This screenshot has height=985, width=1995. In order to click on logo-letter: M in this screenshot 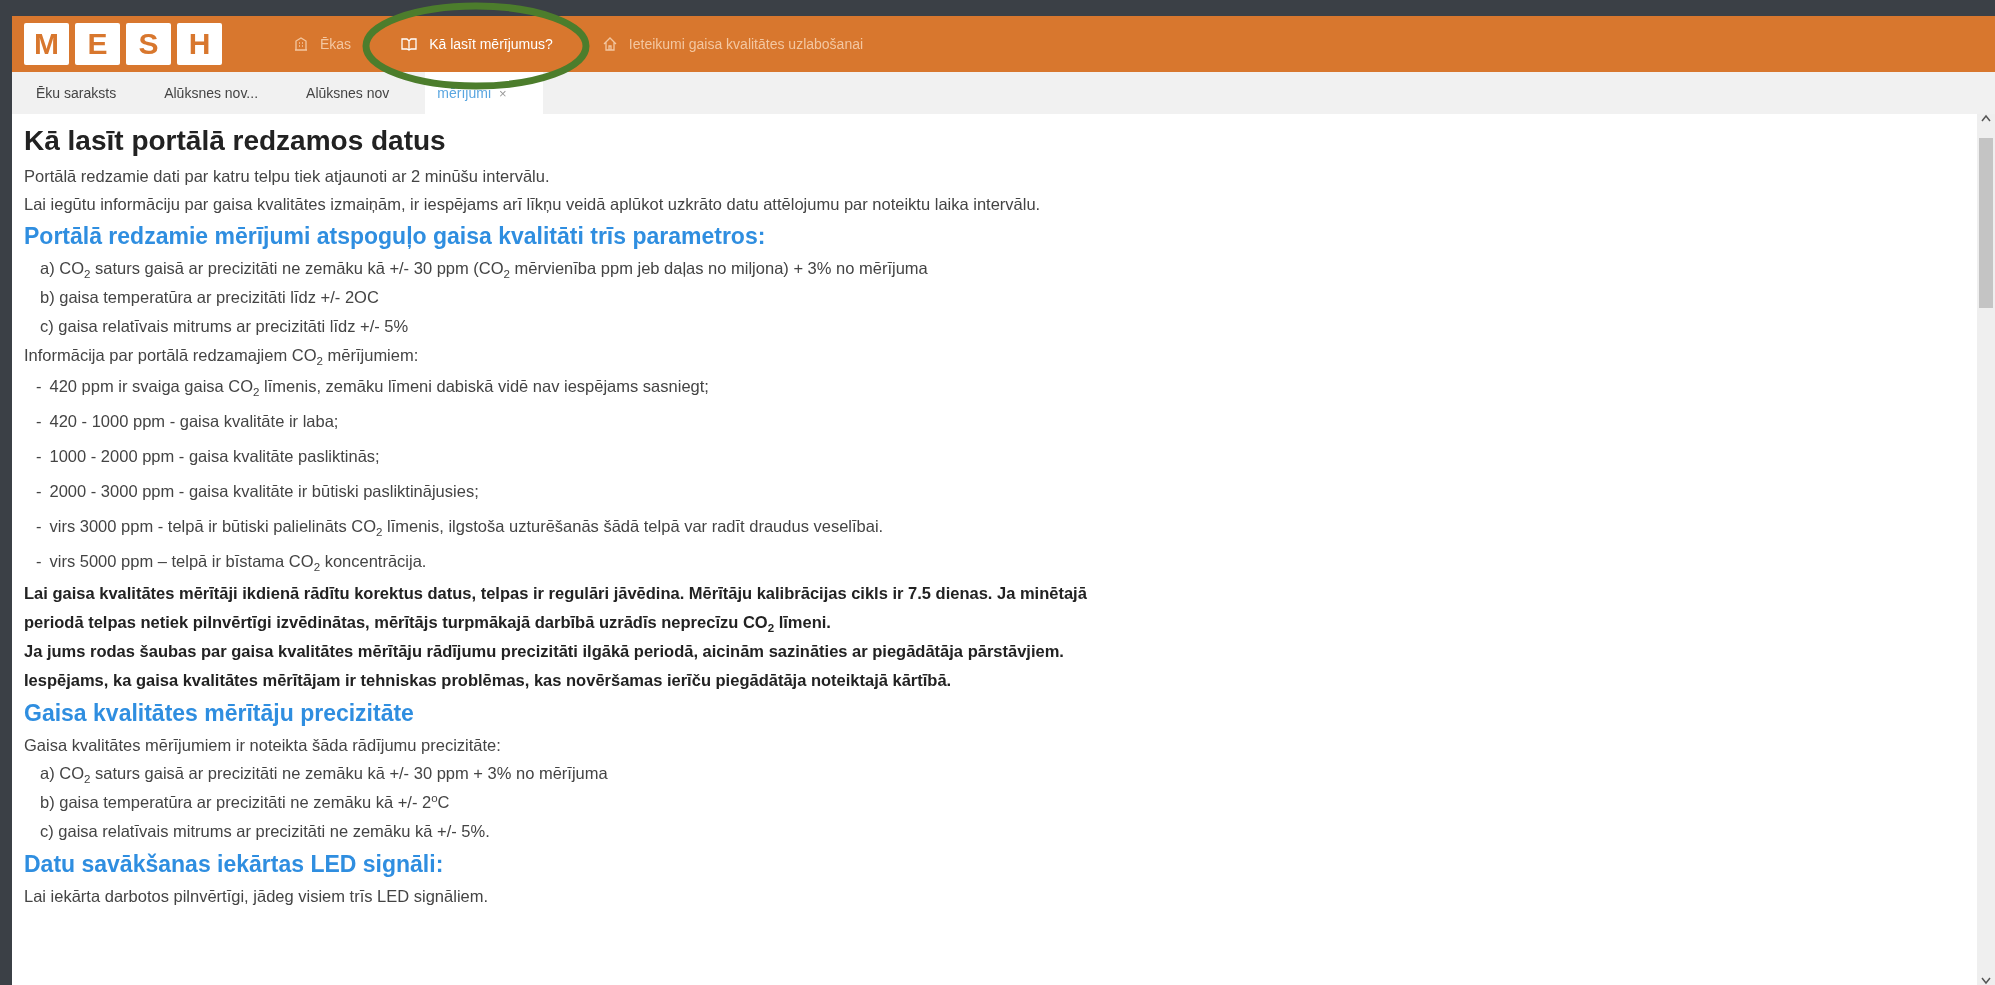, I will do `click(46, 44)`.